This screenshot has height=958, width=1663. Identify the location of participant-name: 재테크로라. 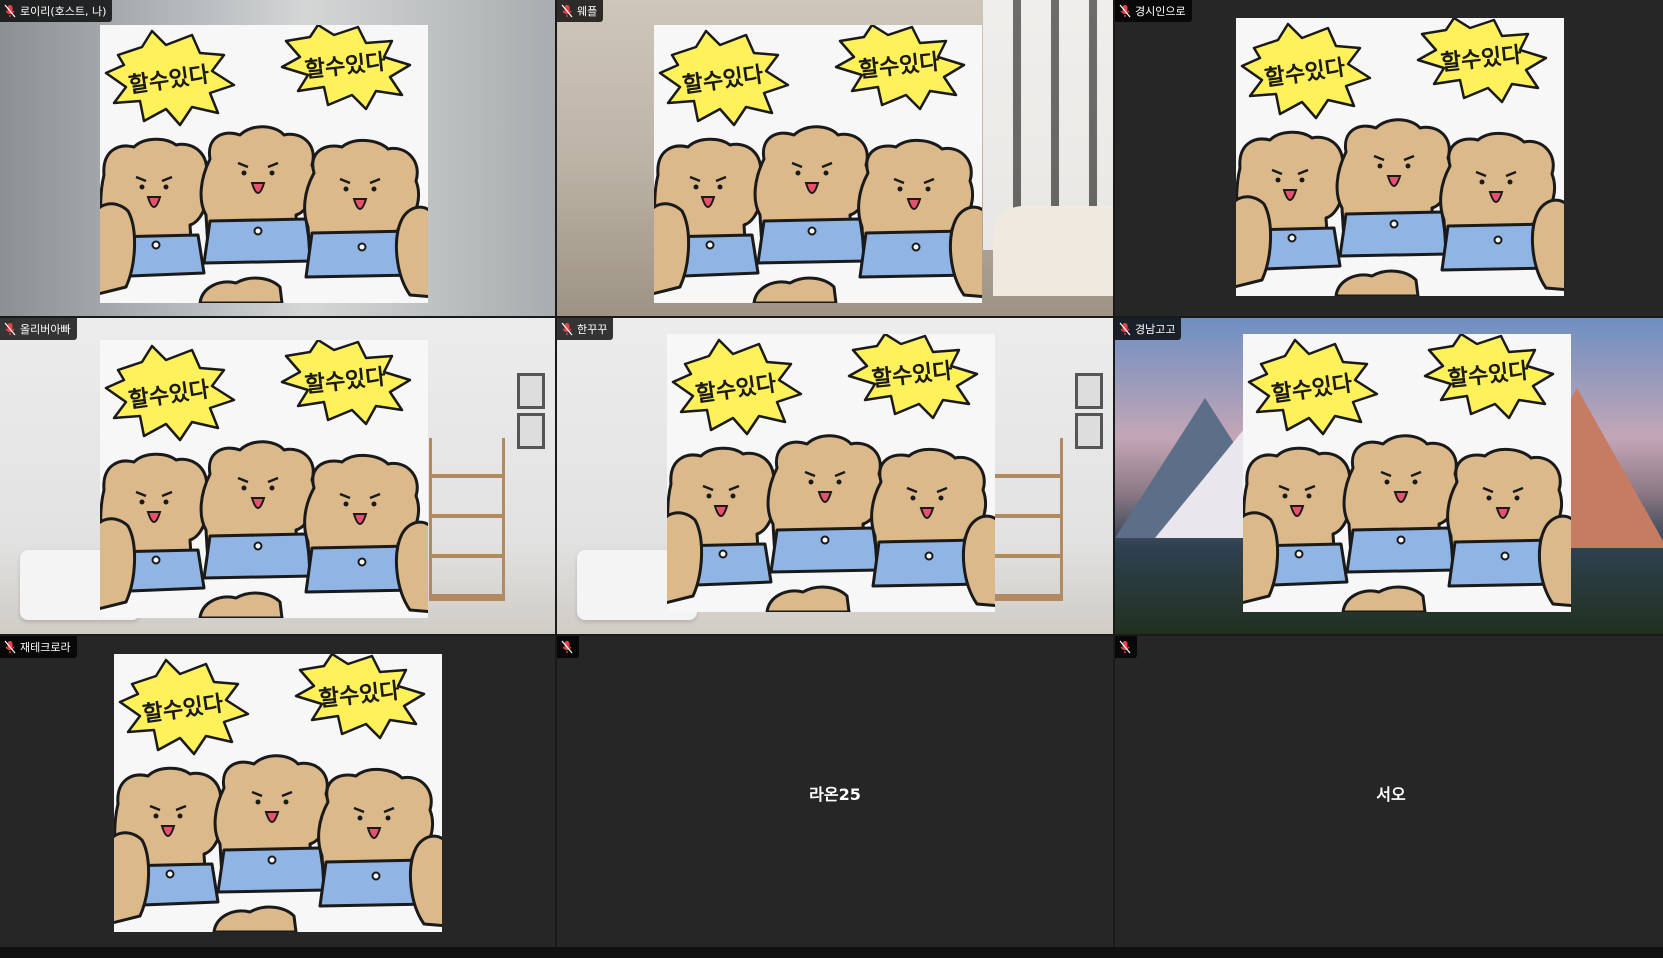
(45, 647).